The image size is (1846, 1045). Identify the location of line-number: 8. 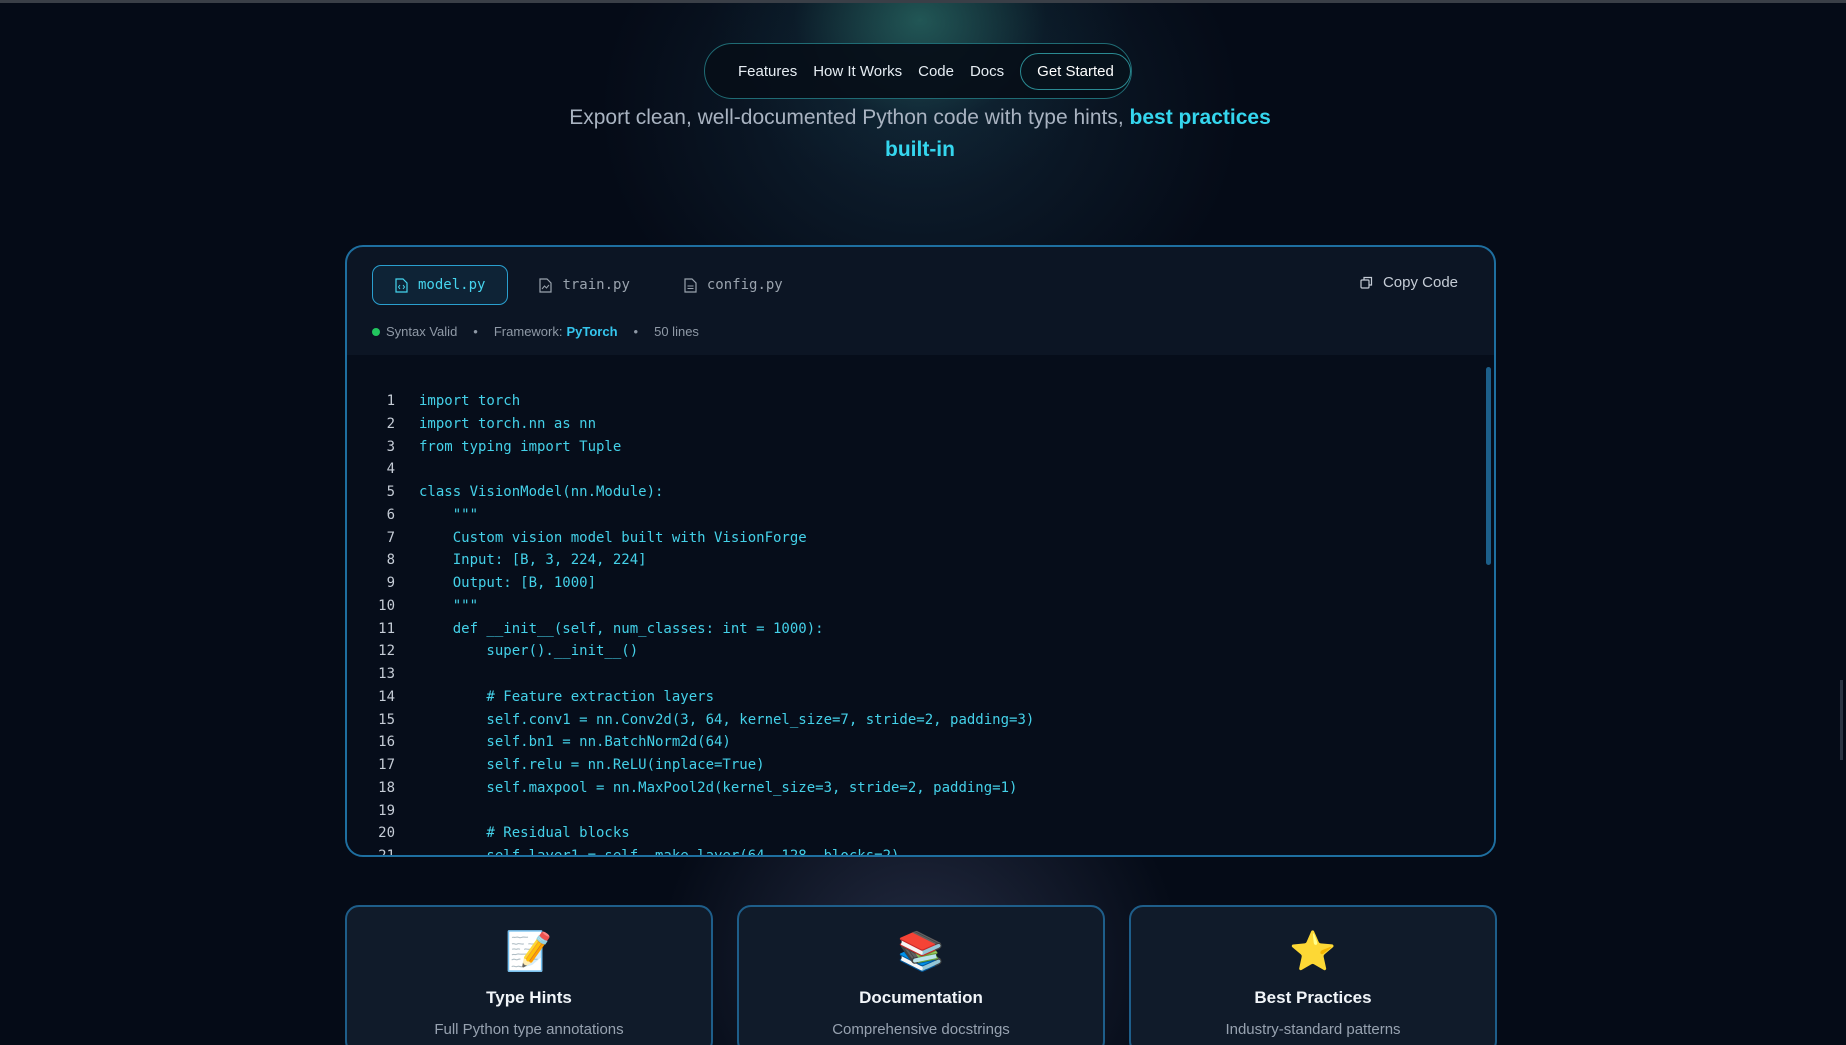
(390, 560).